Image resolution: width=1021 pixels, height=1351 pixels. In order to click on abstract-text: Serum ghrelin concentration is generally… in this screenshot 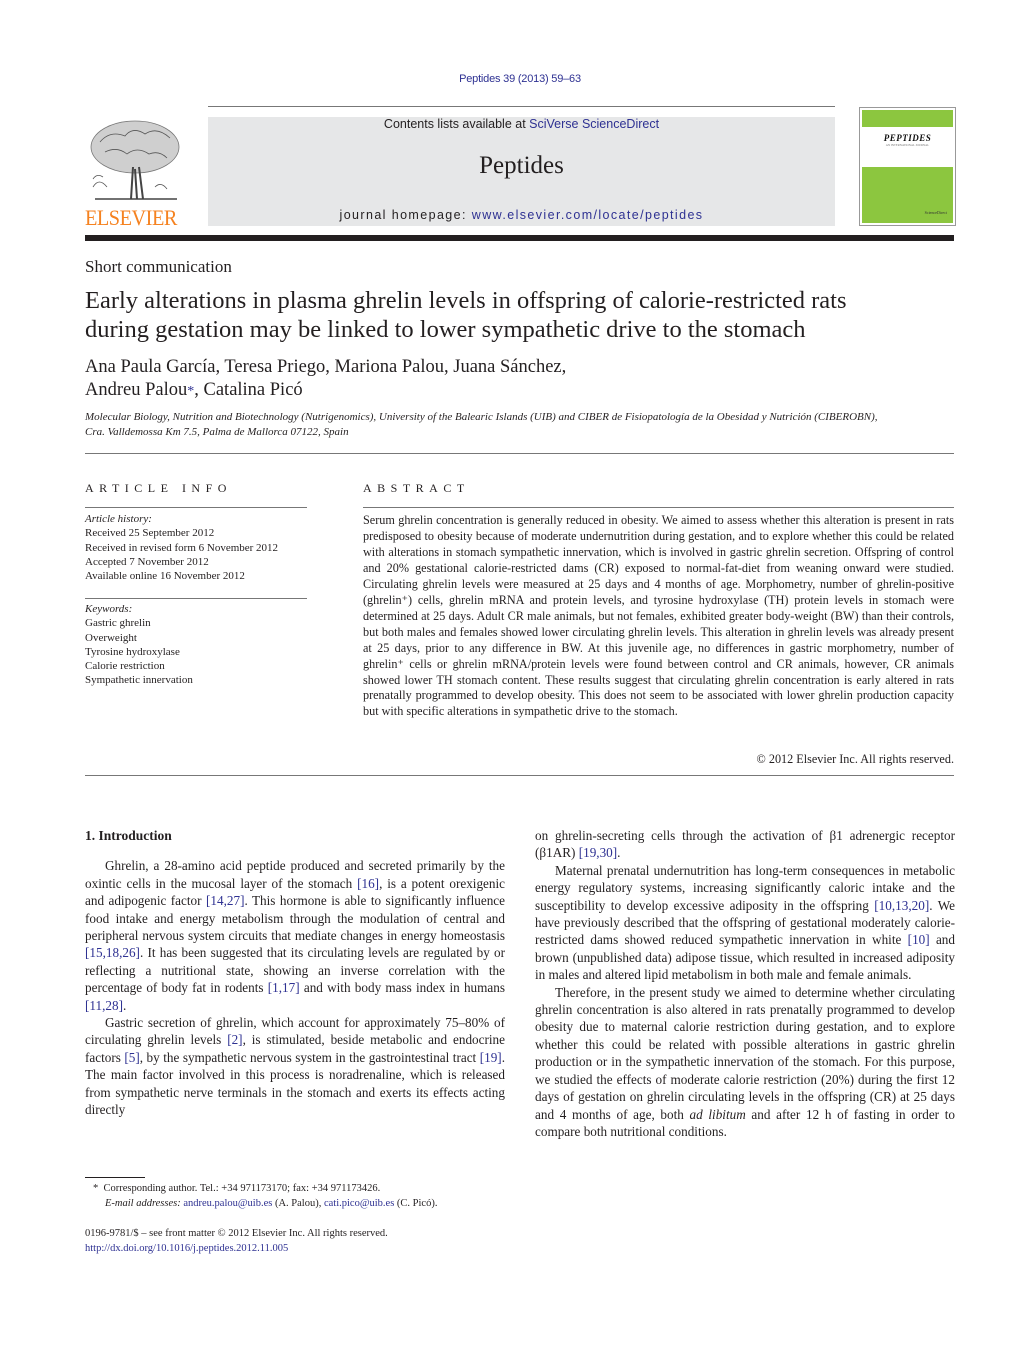, I will do `click(658, 616)`.